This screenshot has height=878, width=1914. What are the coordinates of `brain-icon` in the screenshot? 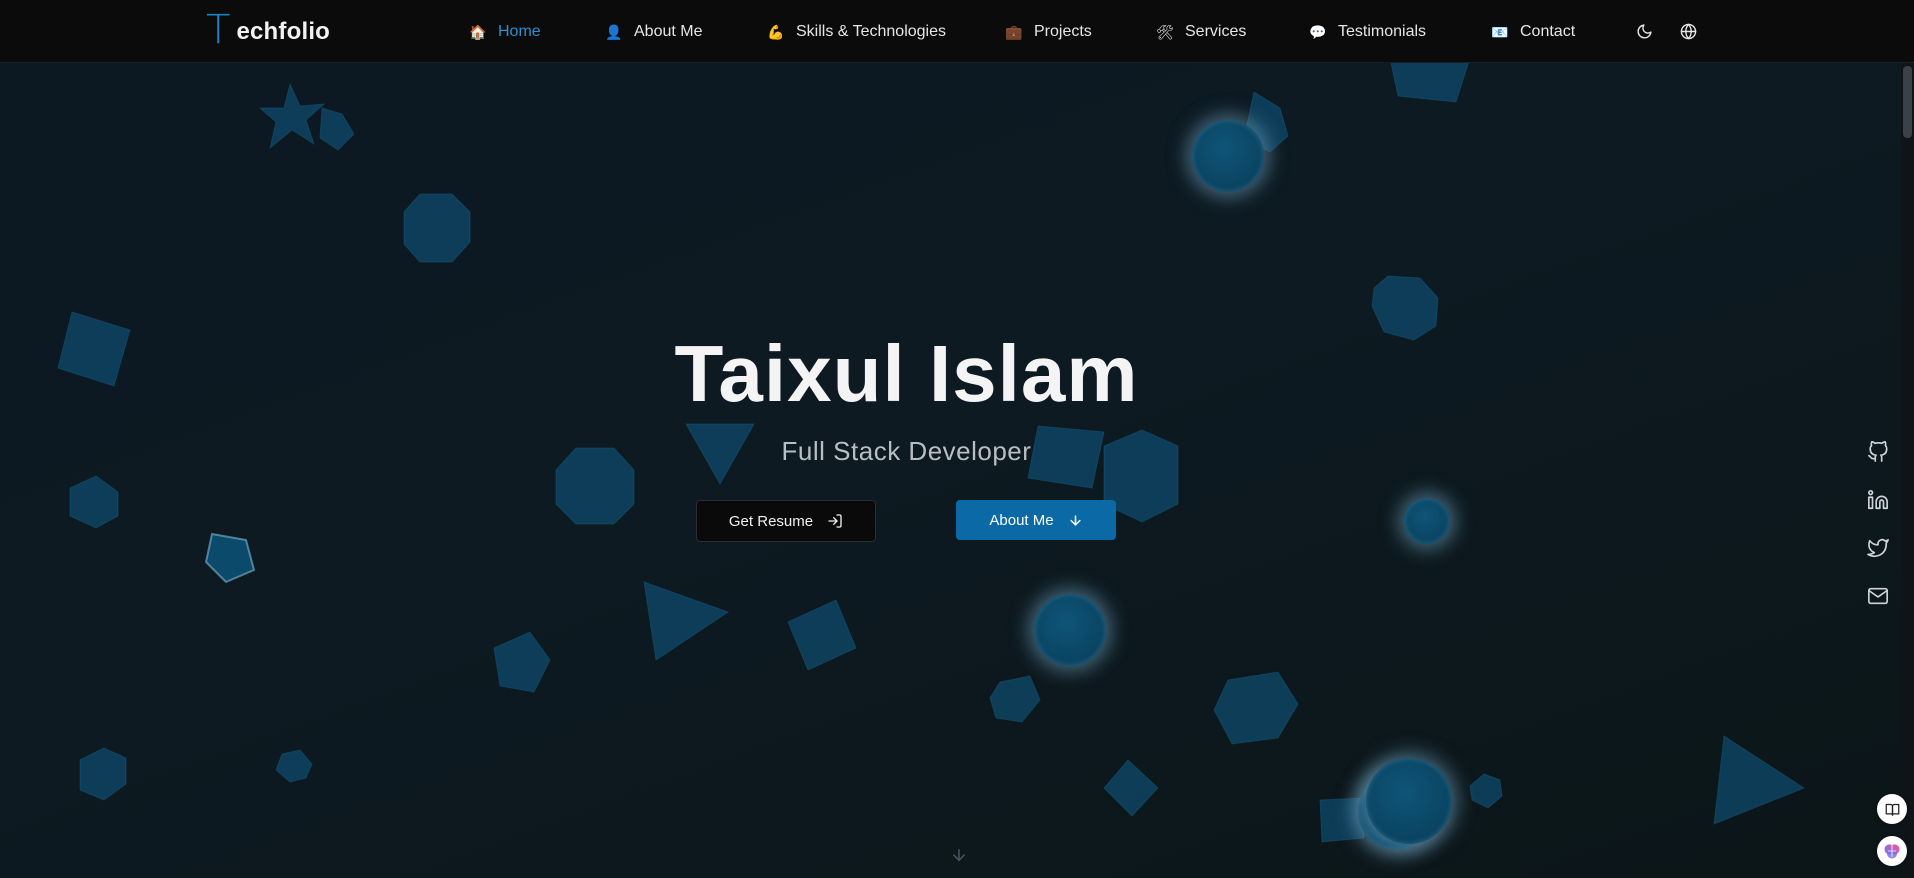 It's located at (1892, 851).